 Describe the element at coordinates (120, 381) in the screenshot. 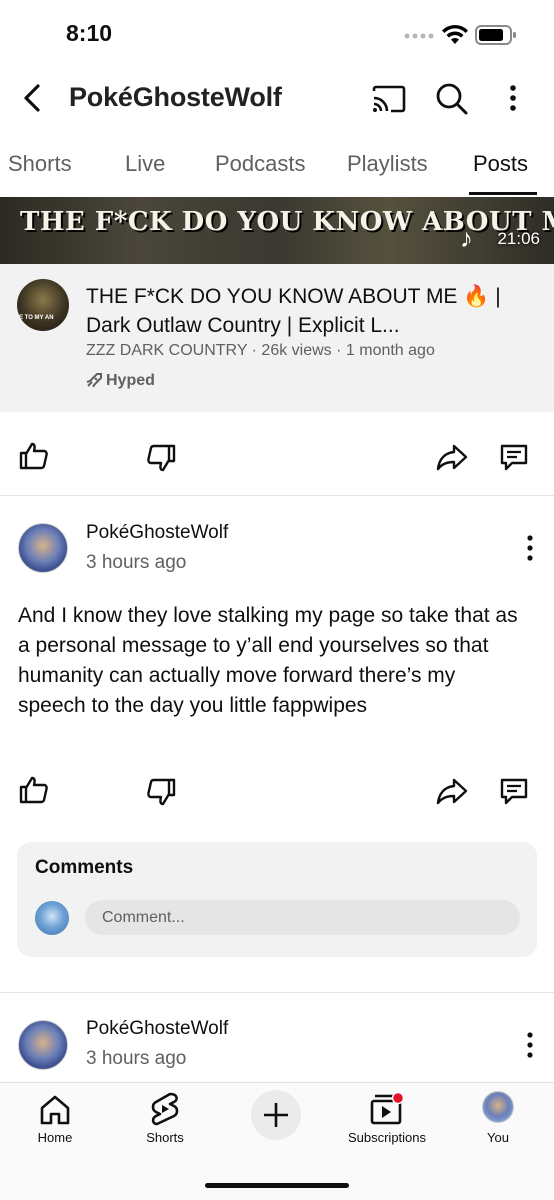

I see `hyped-badge: Hyped` at that location.